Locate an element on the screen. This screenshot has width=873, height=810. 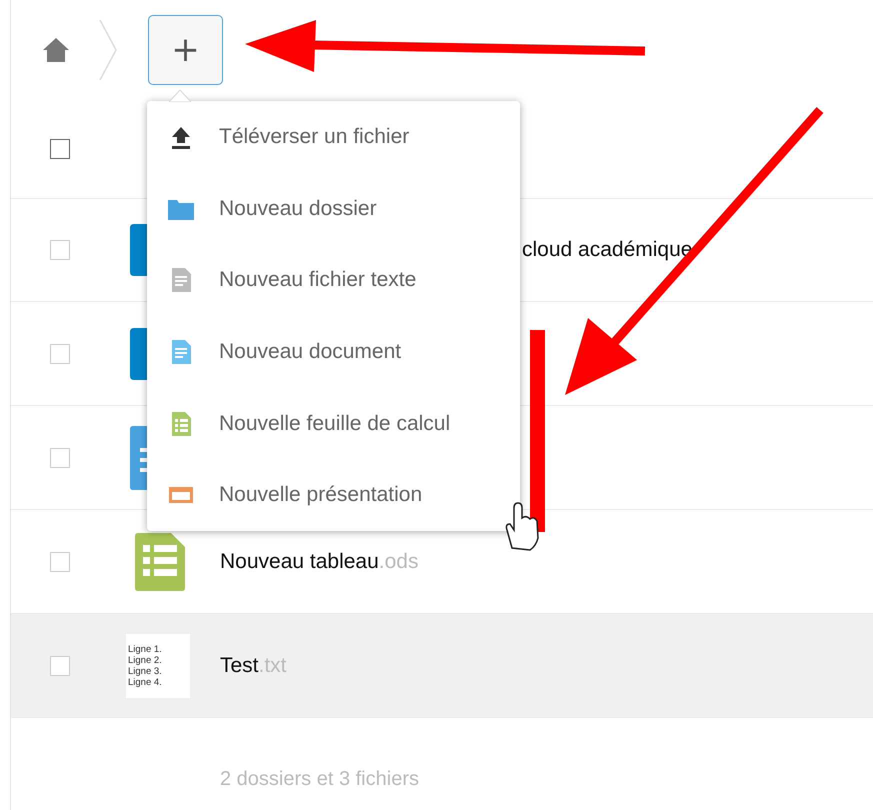
file-name: Nouveau tableau.ods is located at coordinates (319, 562).